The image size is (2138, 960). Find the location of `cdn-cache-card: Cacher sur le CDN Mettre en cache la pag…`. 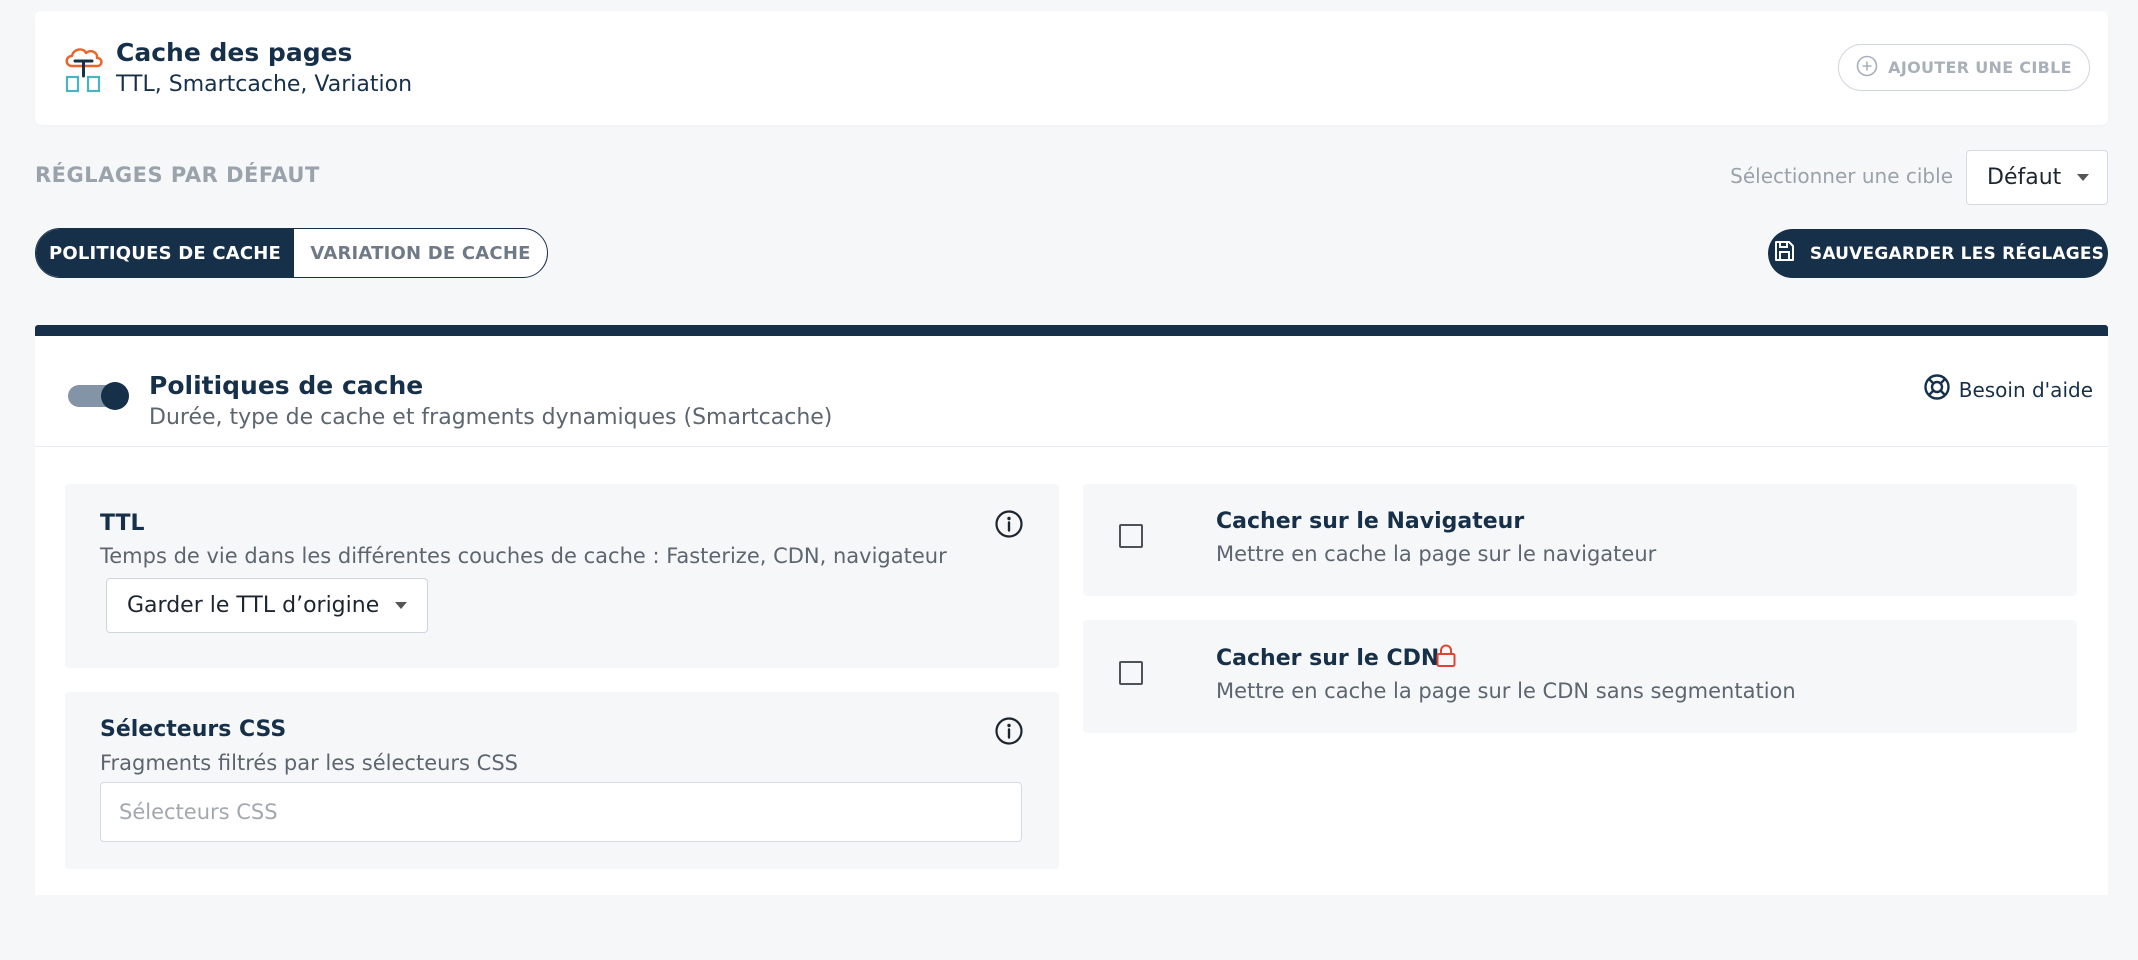

cdn-cache-card: Cacher sur le CDN Mettre en cache la pag… is located at coordinates (1580, 676).